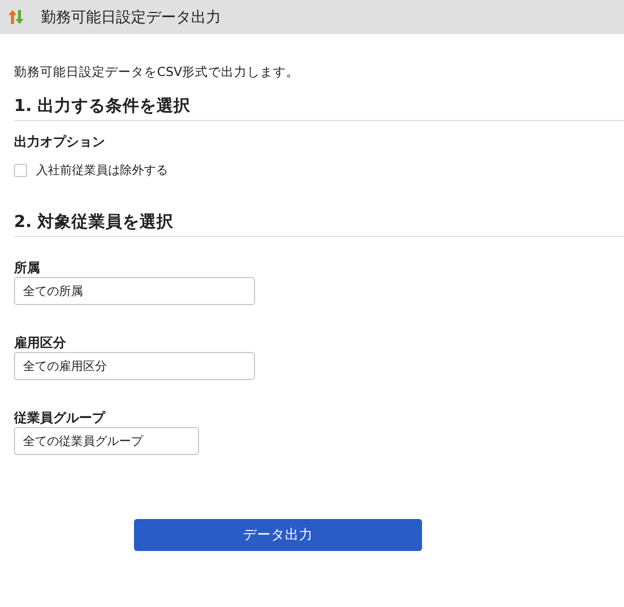  What do you see at coordinates (278, 535) in the screenshot?
I see `export-button: データ出力` at bounding box center [278, 535].